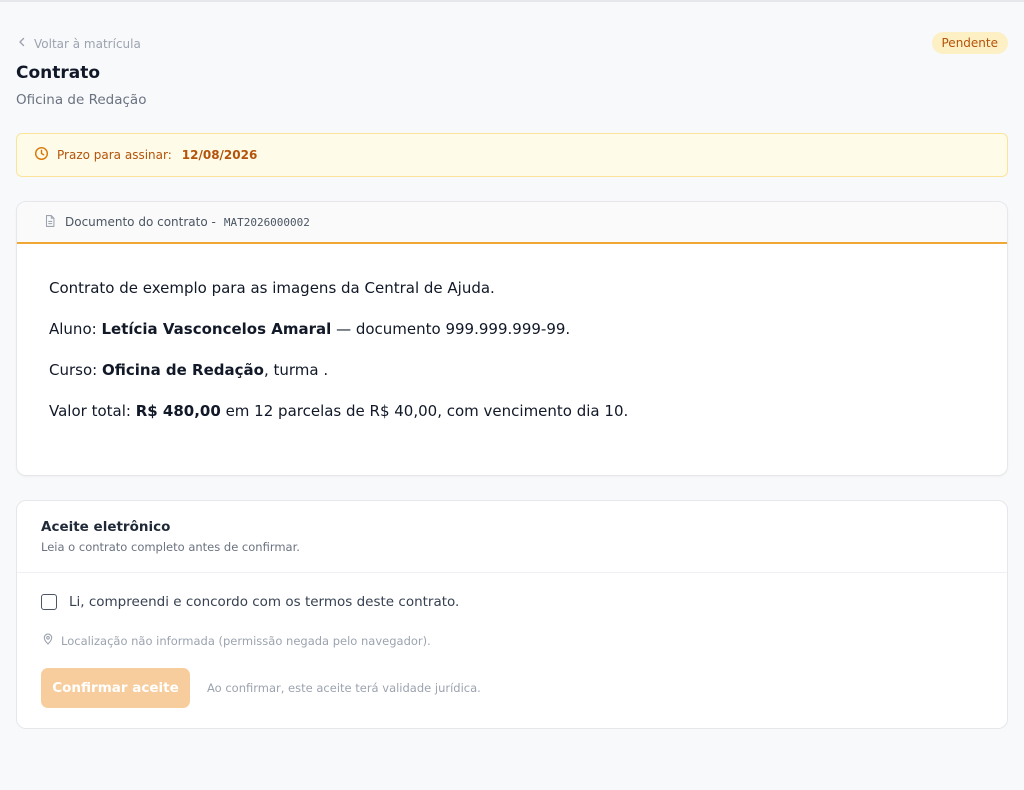  I want to click on value-prefix: Valor total:, so click(90, 411).